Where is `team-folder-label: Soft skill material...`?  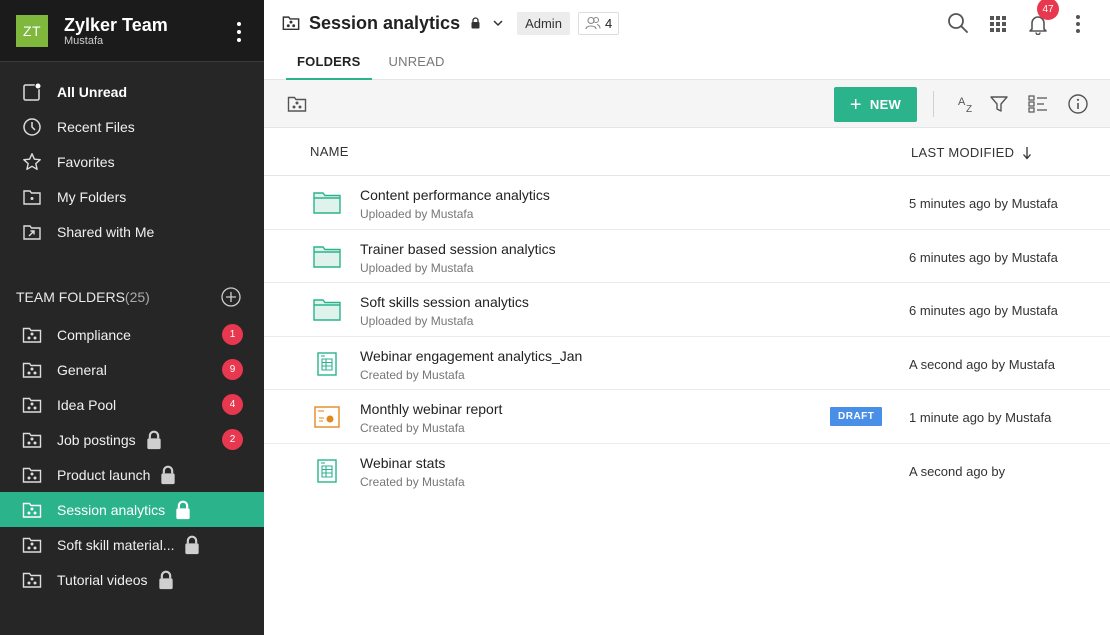
team-folder-label: Soft skill material... is located at coordinates (116, 544).